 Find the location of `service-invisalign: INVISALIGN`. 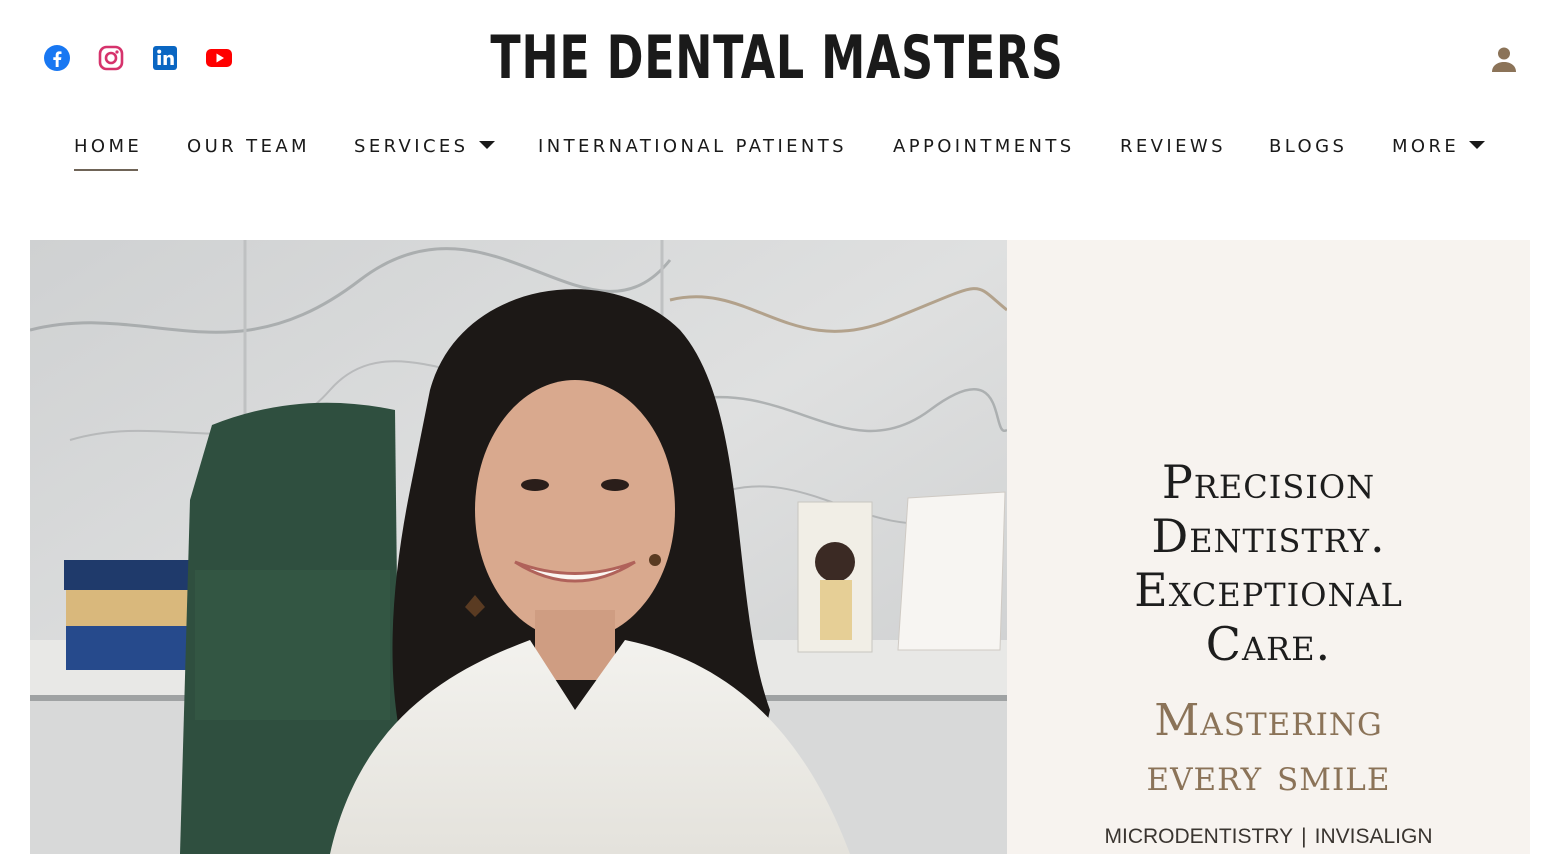

service-invisalign: INVISALIGN is located at coordinates (1373, 836).